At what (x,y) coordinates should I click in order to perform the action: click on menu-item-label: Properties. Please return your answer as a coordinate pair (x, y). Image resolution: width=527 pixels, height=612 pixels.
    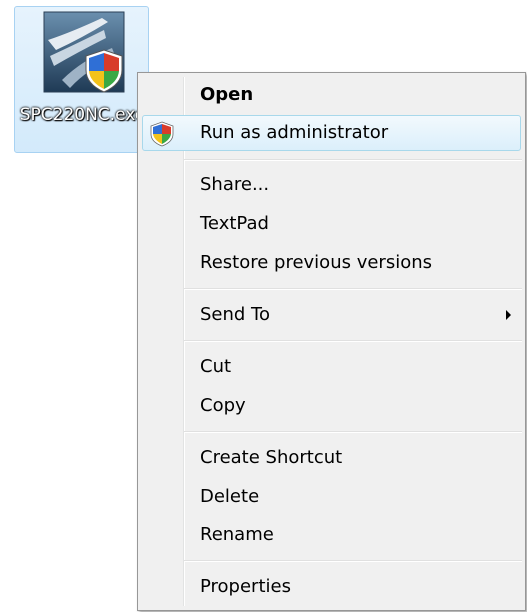
    Looking at the image, I should click on (245, 586).